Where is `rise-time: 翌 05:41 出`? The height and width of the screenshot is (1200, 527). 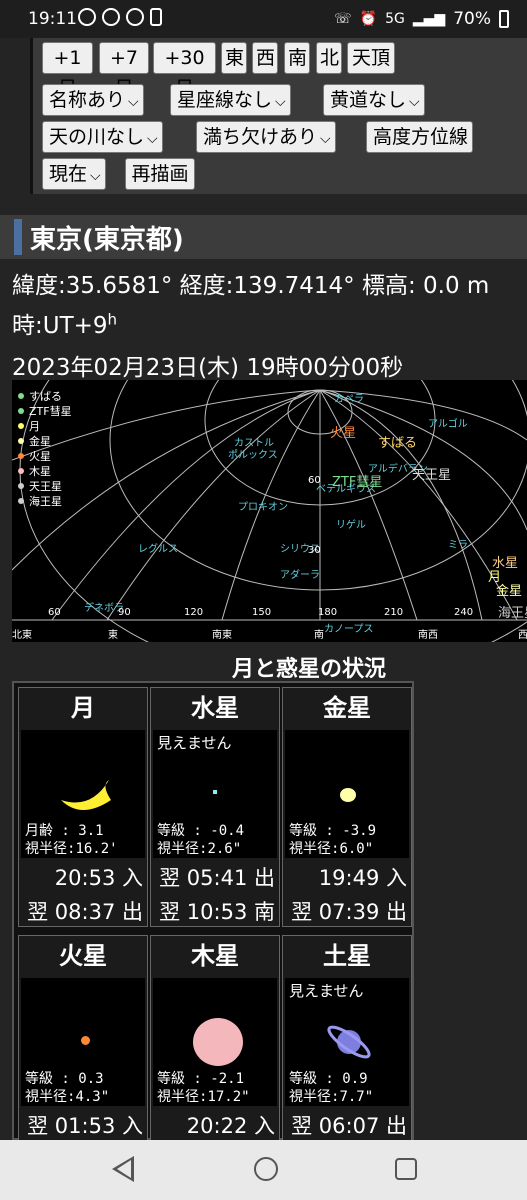 rise-time: 翌 05:41 出 is located at coordinates (217, 878).